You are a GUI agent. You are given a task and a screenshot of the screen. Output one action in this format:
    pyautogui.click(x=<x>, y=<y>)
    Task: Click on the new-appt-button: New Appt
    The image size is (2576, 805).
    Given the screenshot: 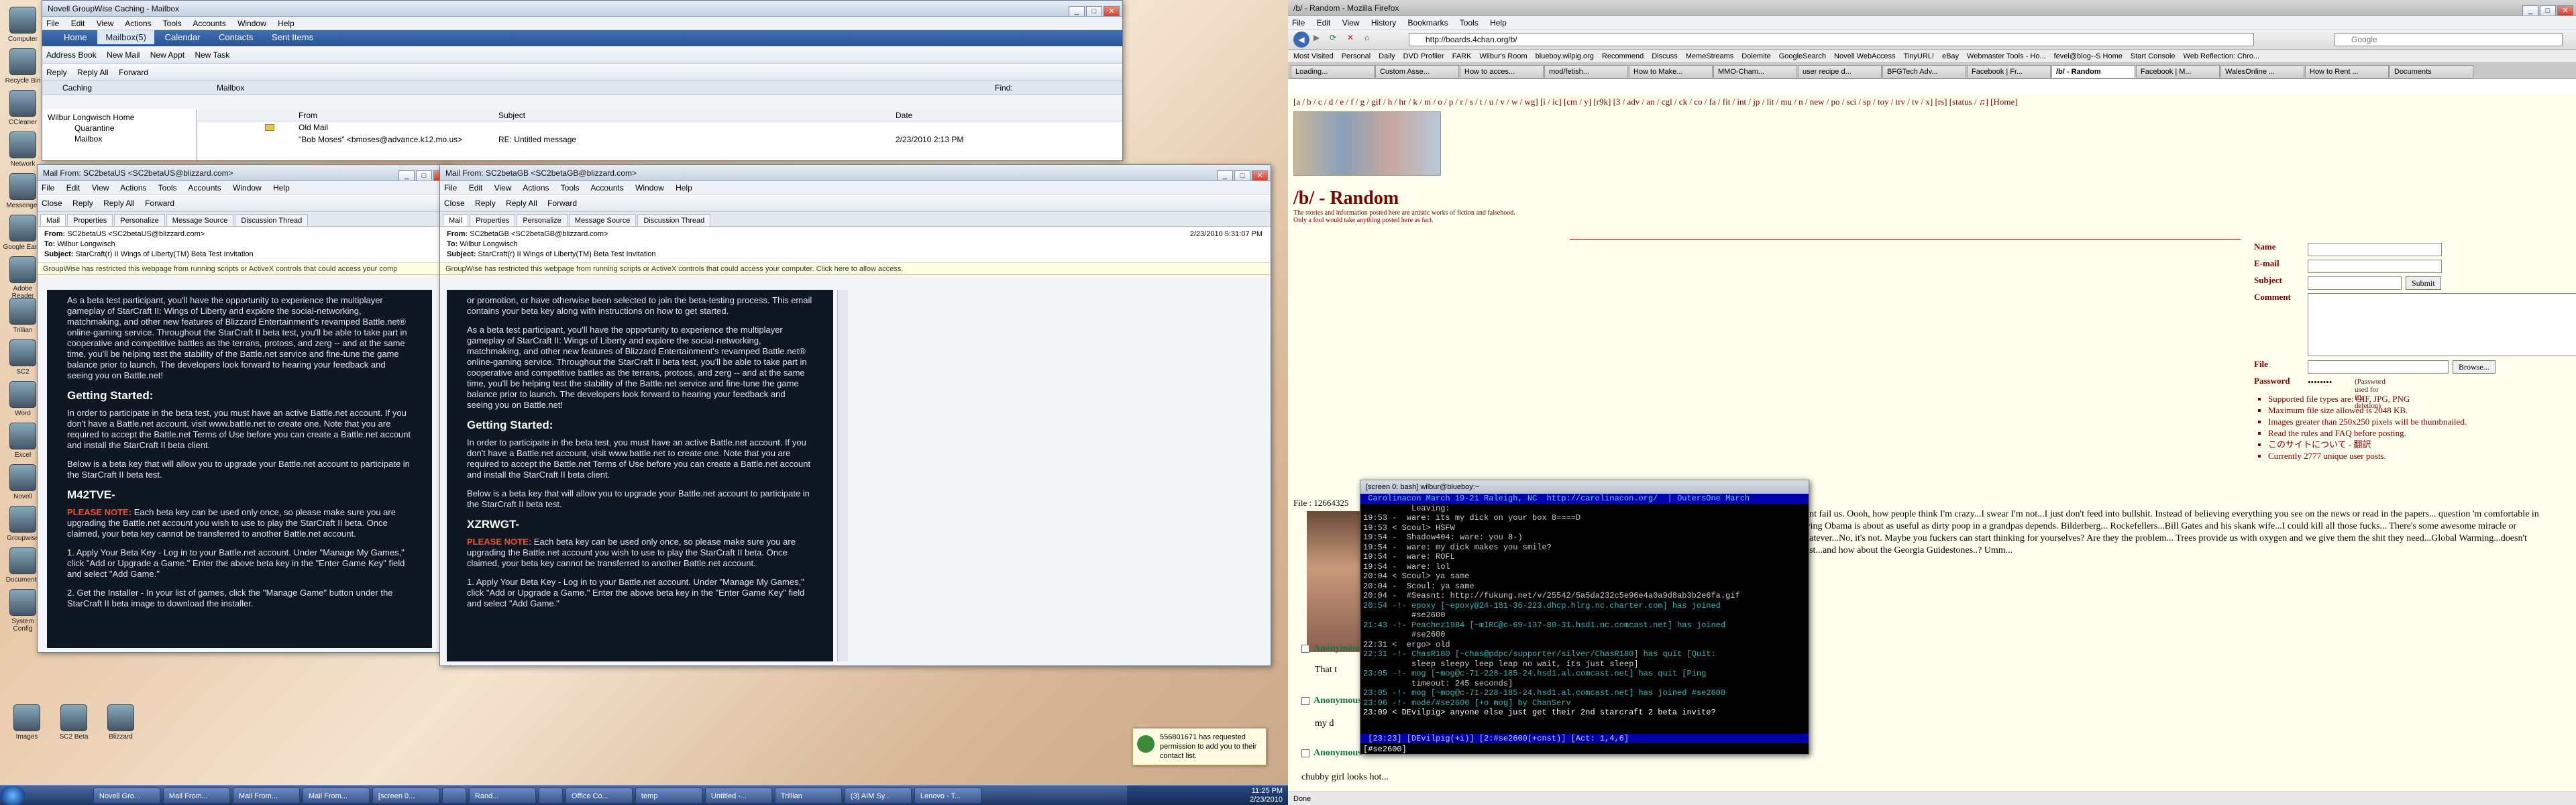 What is the action you would take?
    pyautogui.click(x=167, y=55)
    